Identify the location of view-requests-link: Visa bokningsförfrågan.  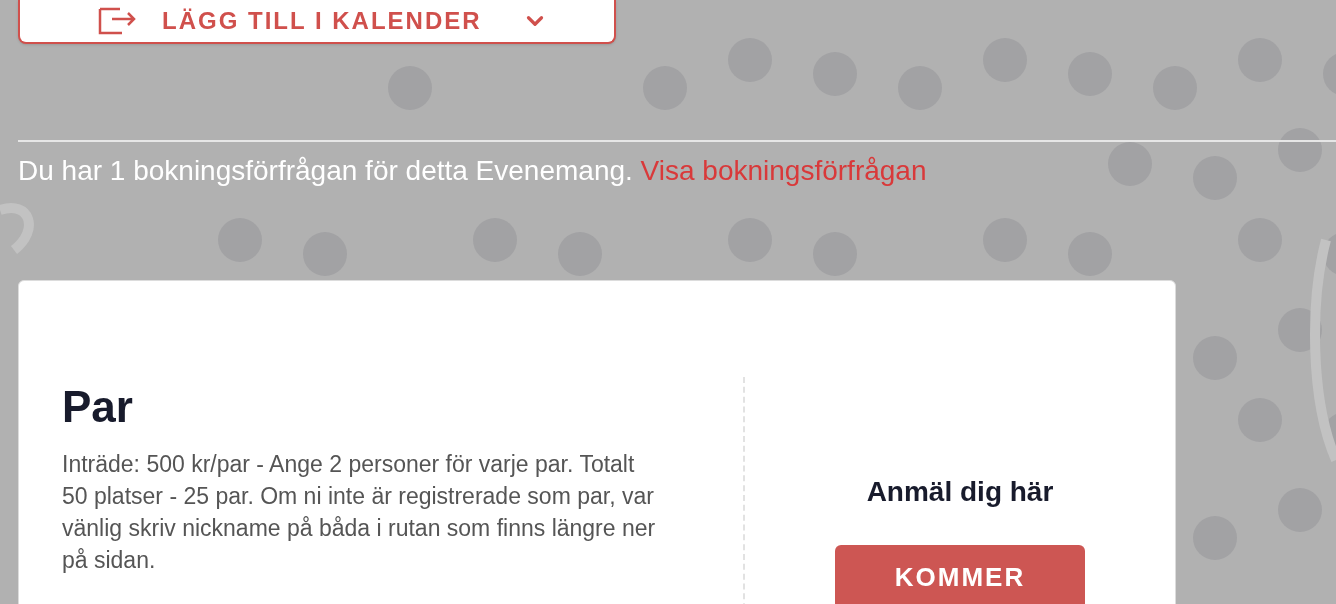
(783, 170).